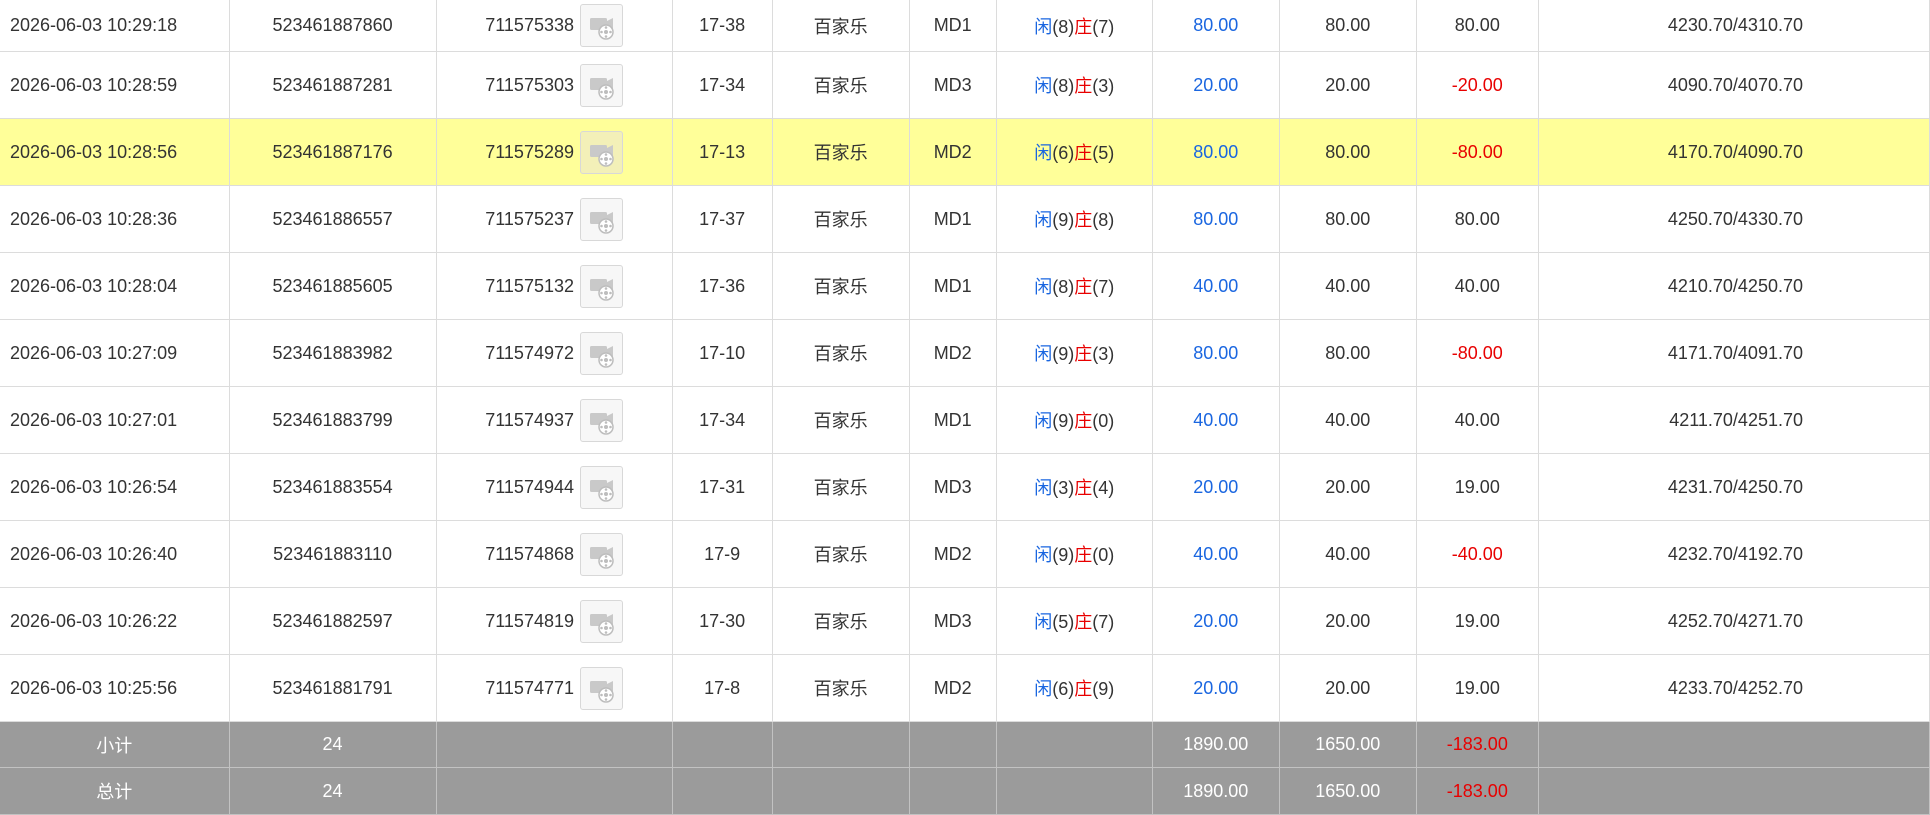  Describe the element at coordinates (115, 420) in the screenshot. I see `bet-time: 2026-06-03 10:27:01` at that location.